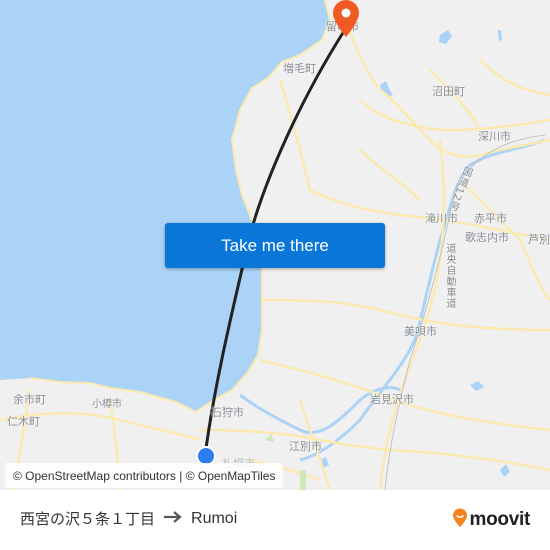  I want to click on place-label-ishikari: 石狩市, so click(227, 412).